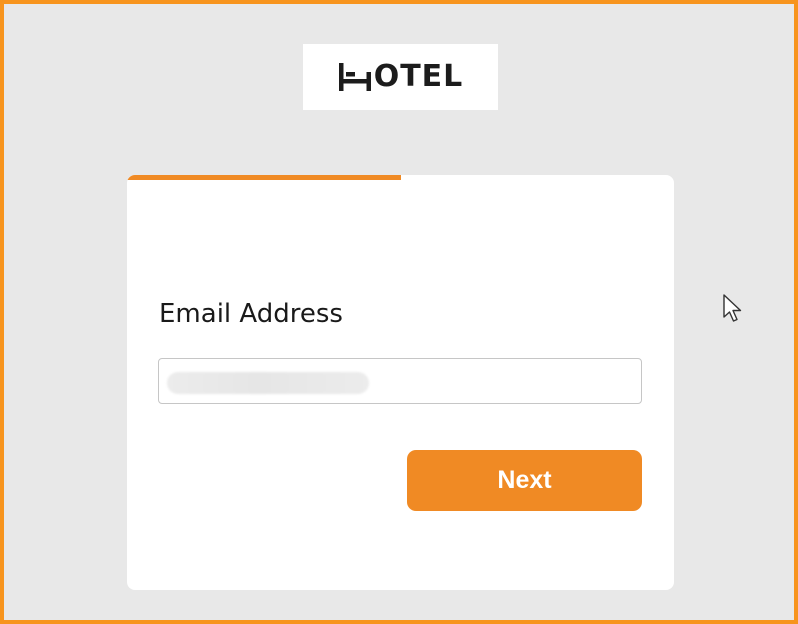  I want to click on logo-text: OTEL, so click(418, 76).